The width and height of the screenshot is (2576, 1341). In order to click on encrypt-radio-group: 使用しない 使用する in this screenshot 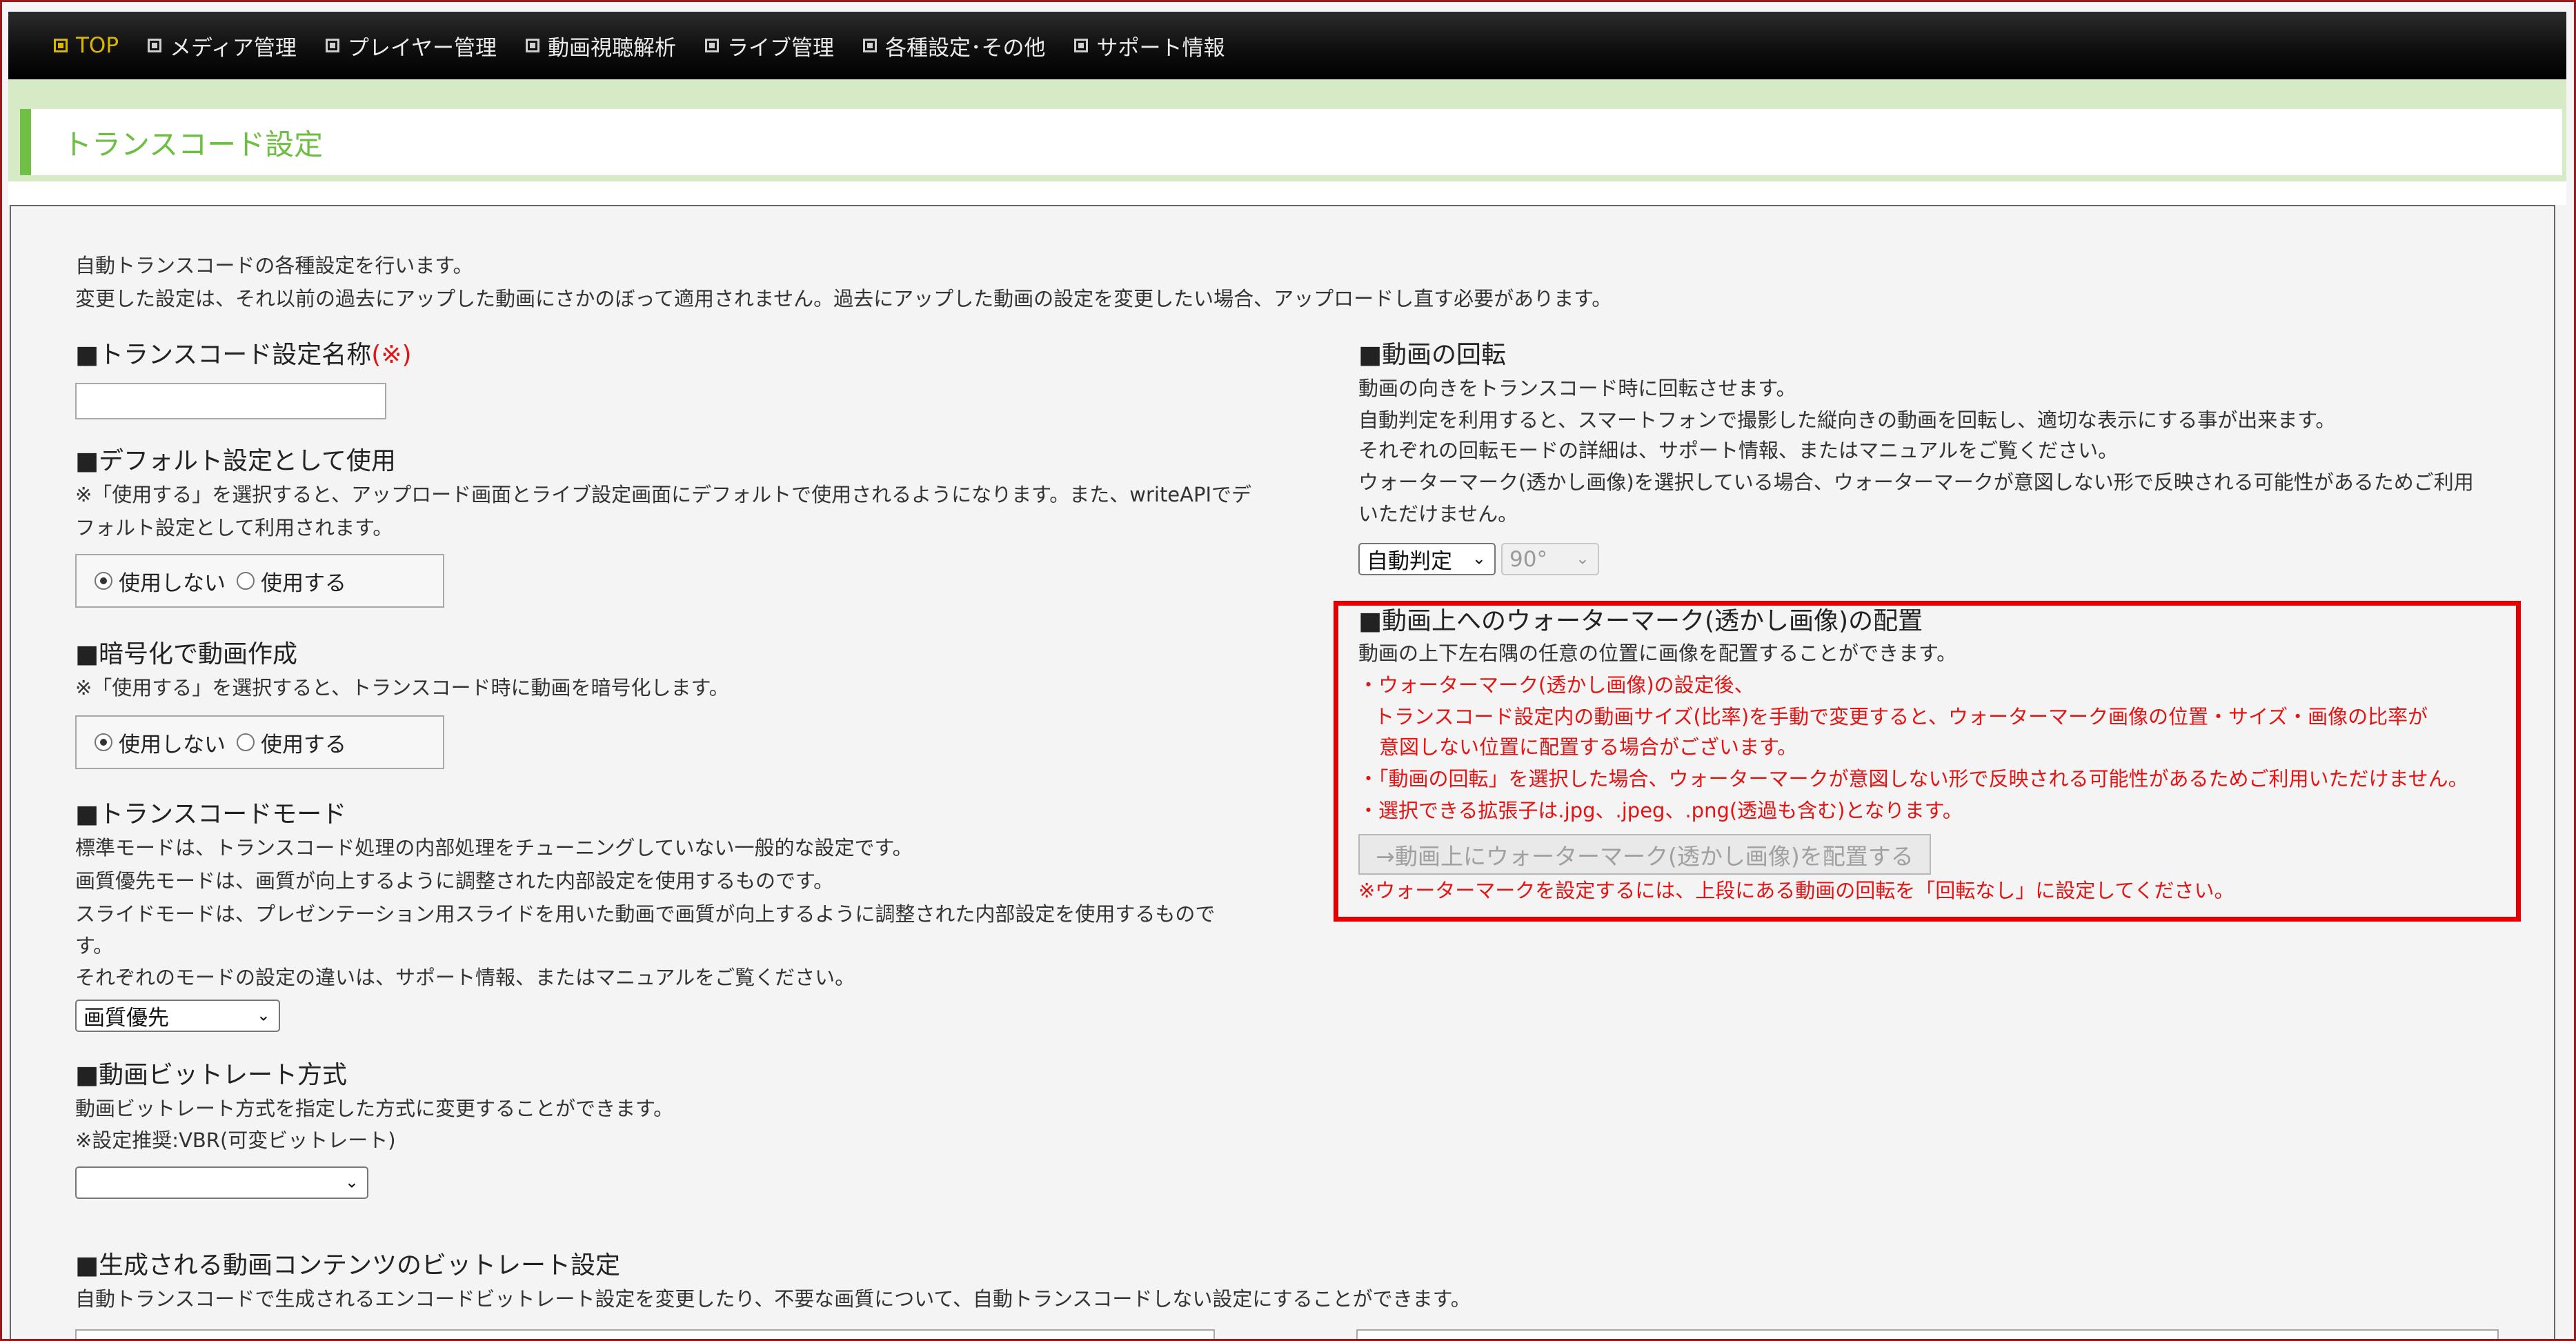, I will do `click(259, 742)`.